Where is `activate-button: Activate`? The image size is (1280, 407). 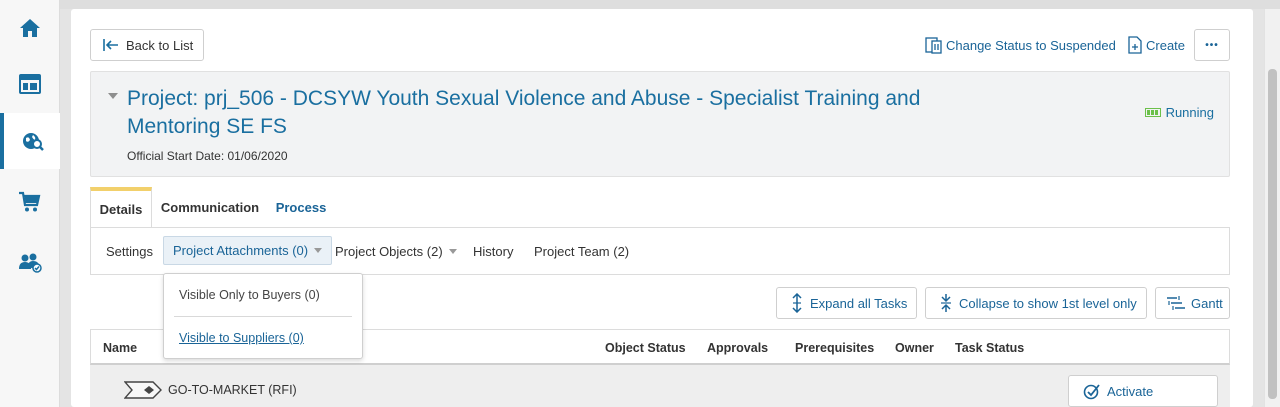
activate-button: Activate is located at coordinates (1143, 391).